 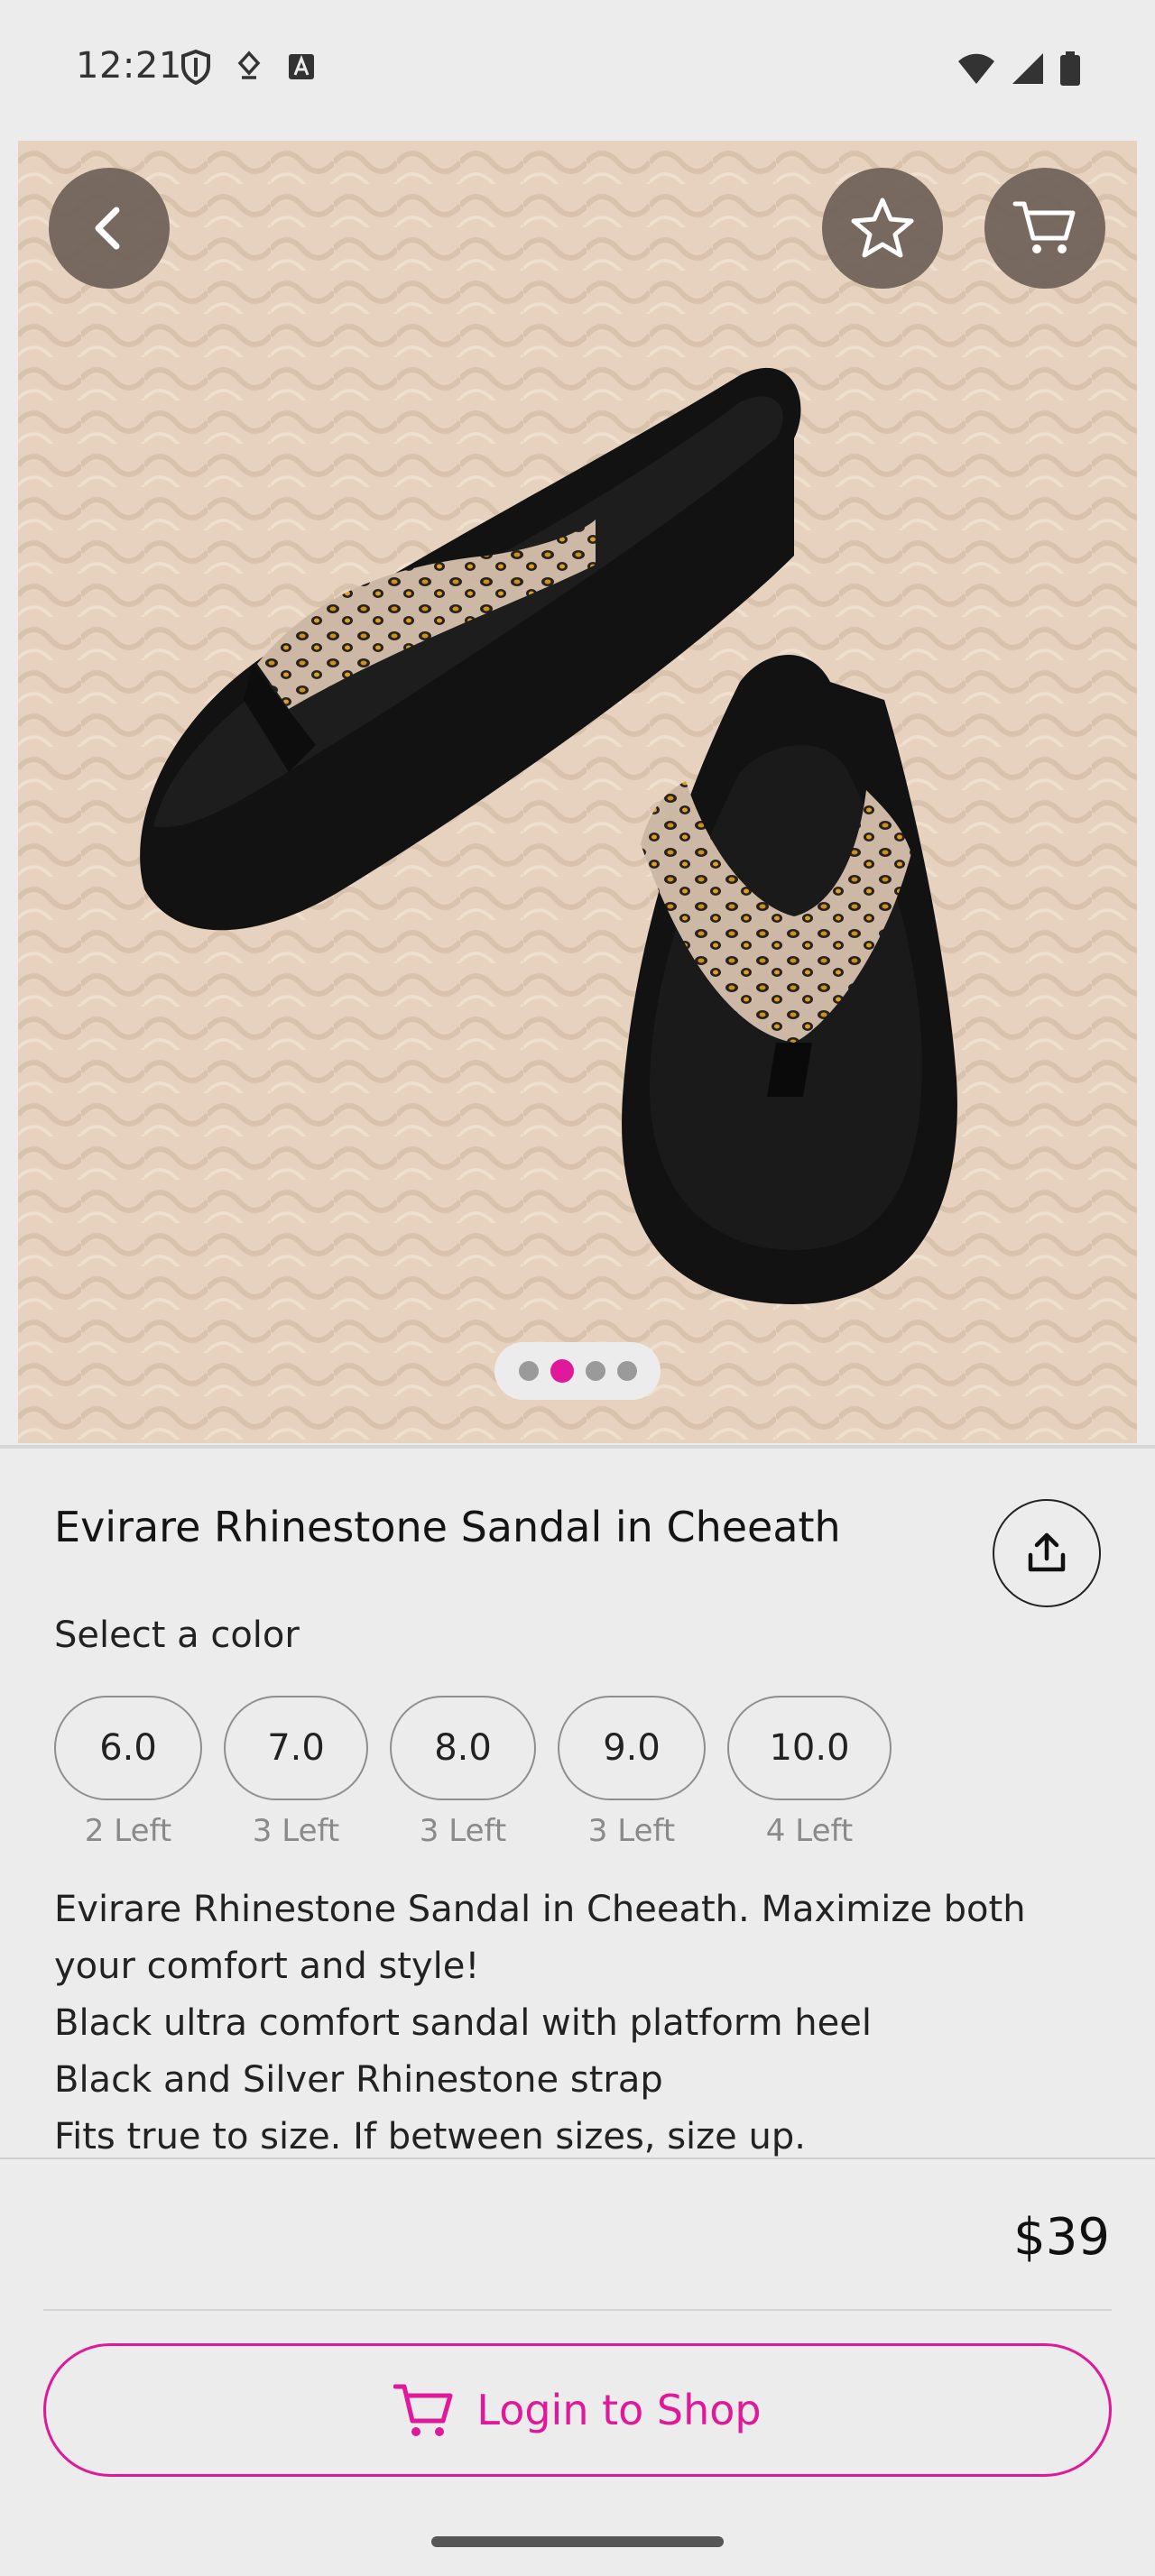 I want to click on size-pill: 7.0, so click(x=296, y=1748).